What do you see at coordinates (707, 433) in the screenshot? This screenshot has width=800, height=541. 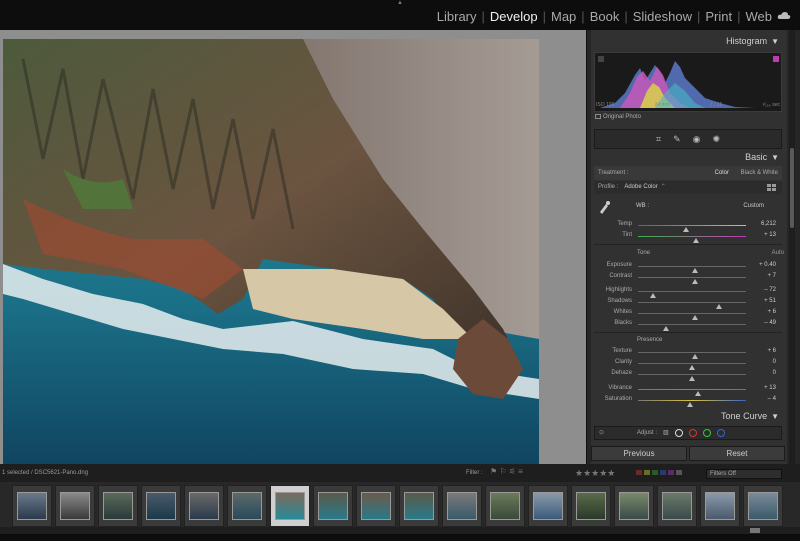 I see `green-channel-icon` at bounding box center [707, 433].